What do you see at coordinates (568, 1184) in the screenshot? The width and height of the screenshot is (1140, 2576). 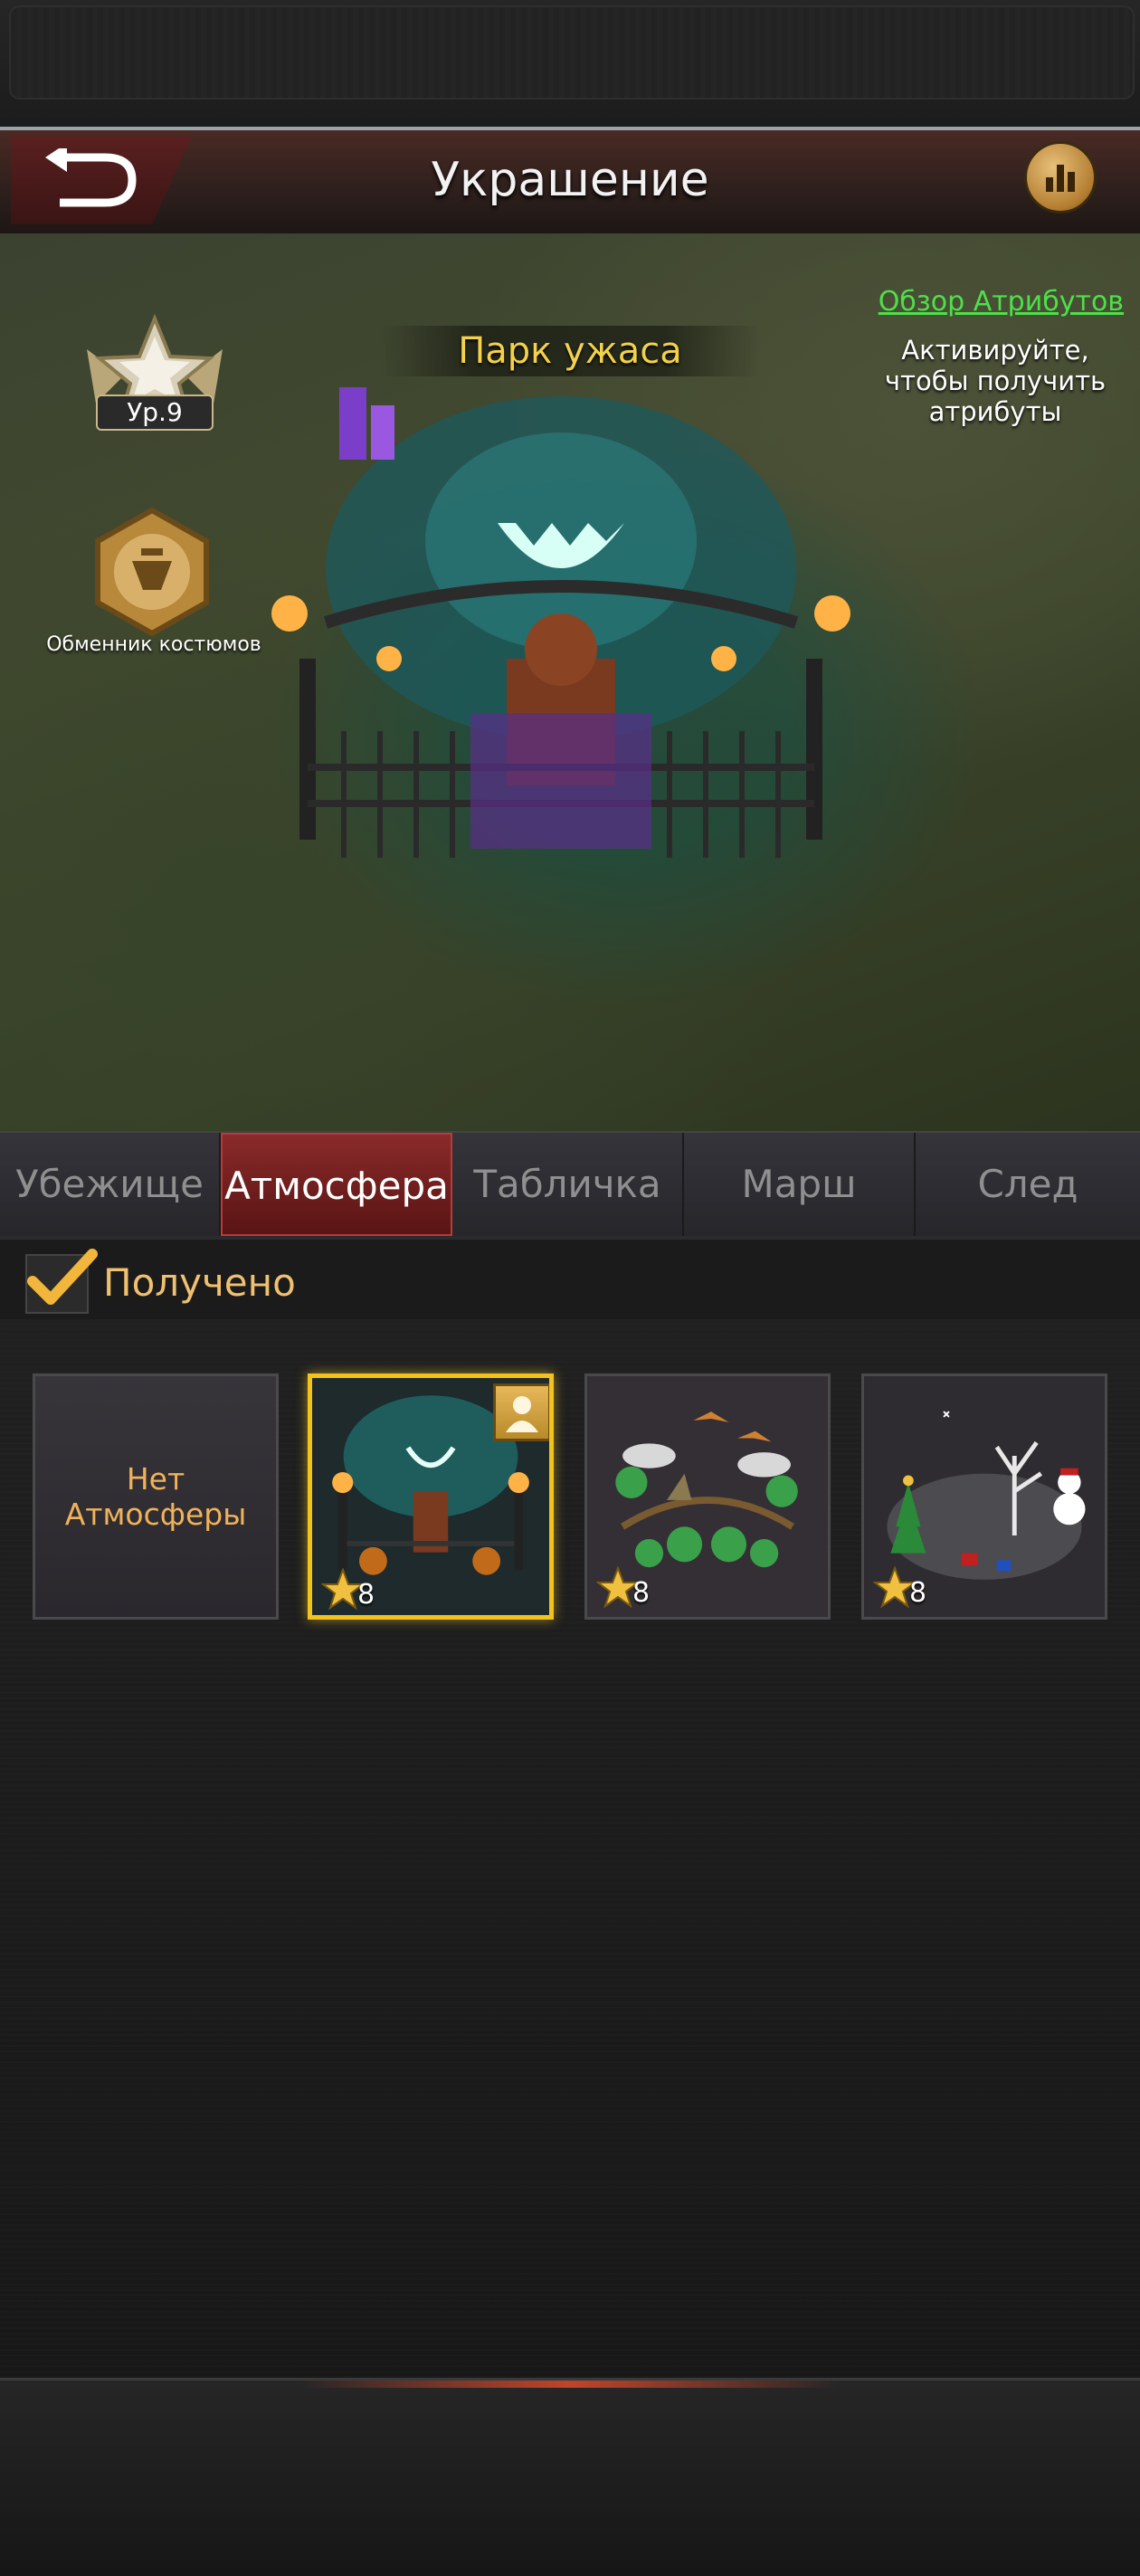 I see `tab-plaque: Табличка` at bounding box center [568, 1184].